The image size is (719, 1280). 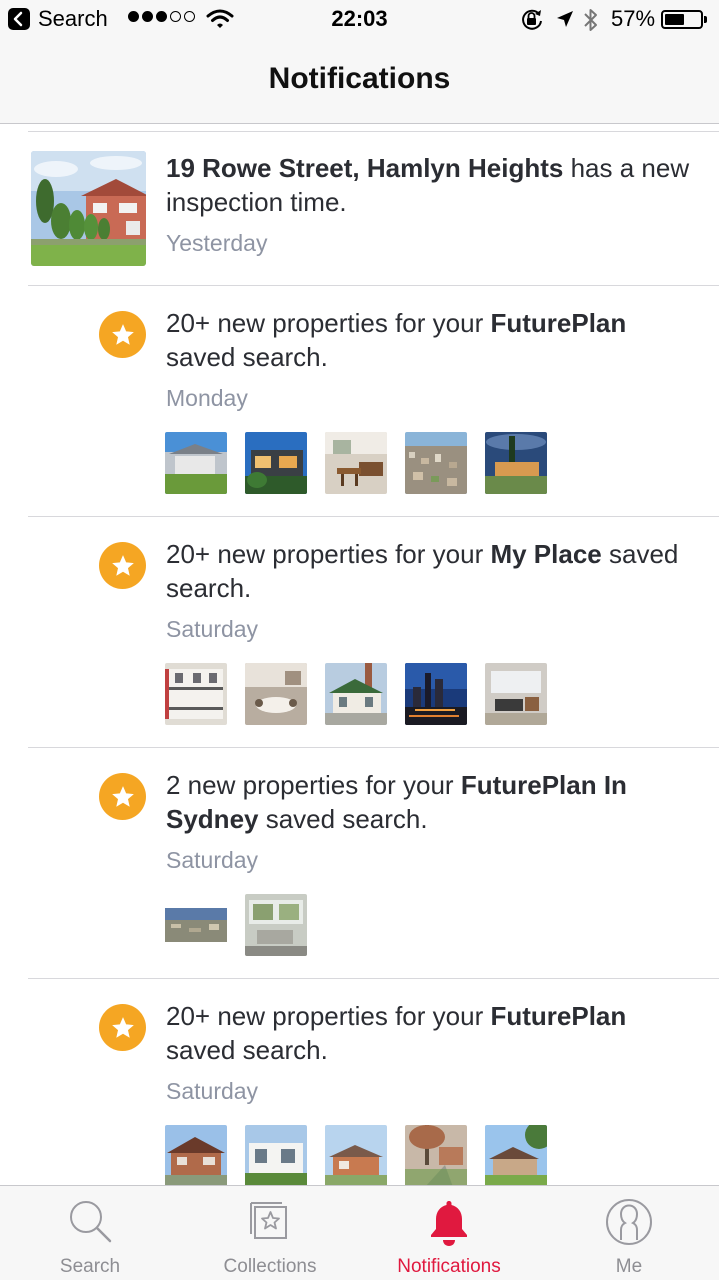 What do you see at coordinates (90, 1266) in the screenshot?
I see `tab-label: Search` at bounding box center [90, 1266].